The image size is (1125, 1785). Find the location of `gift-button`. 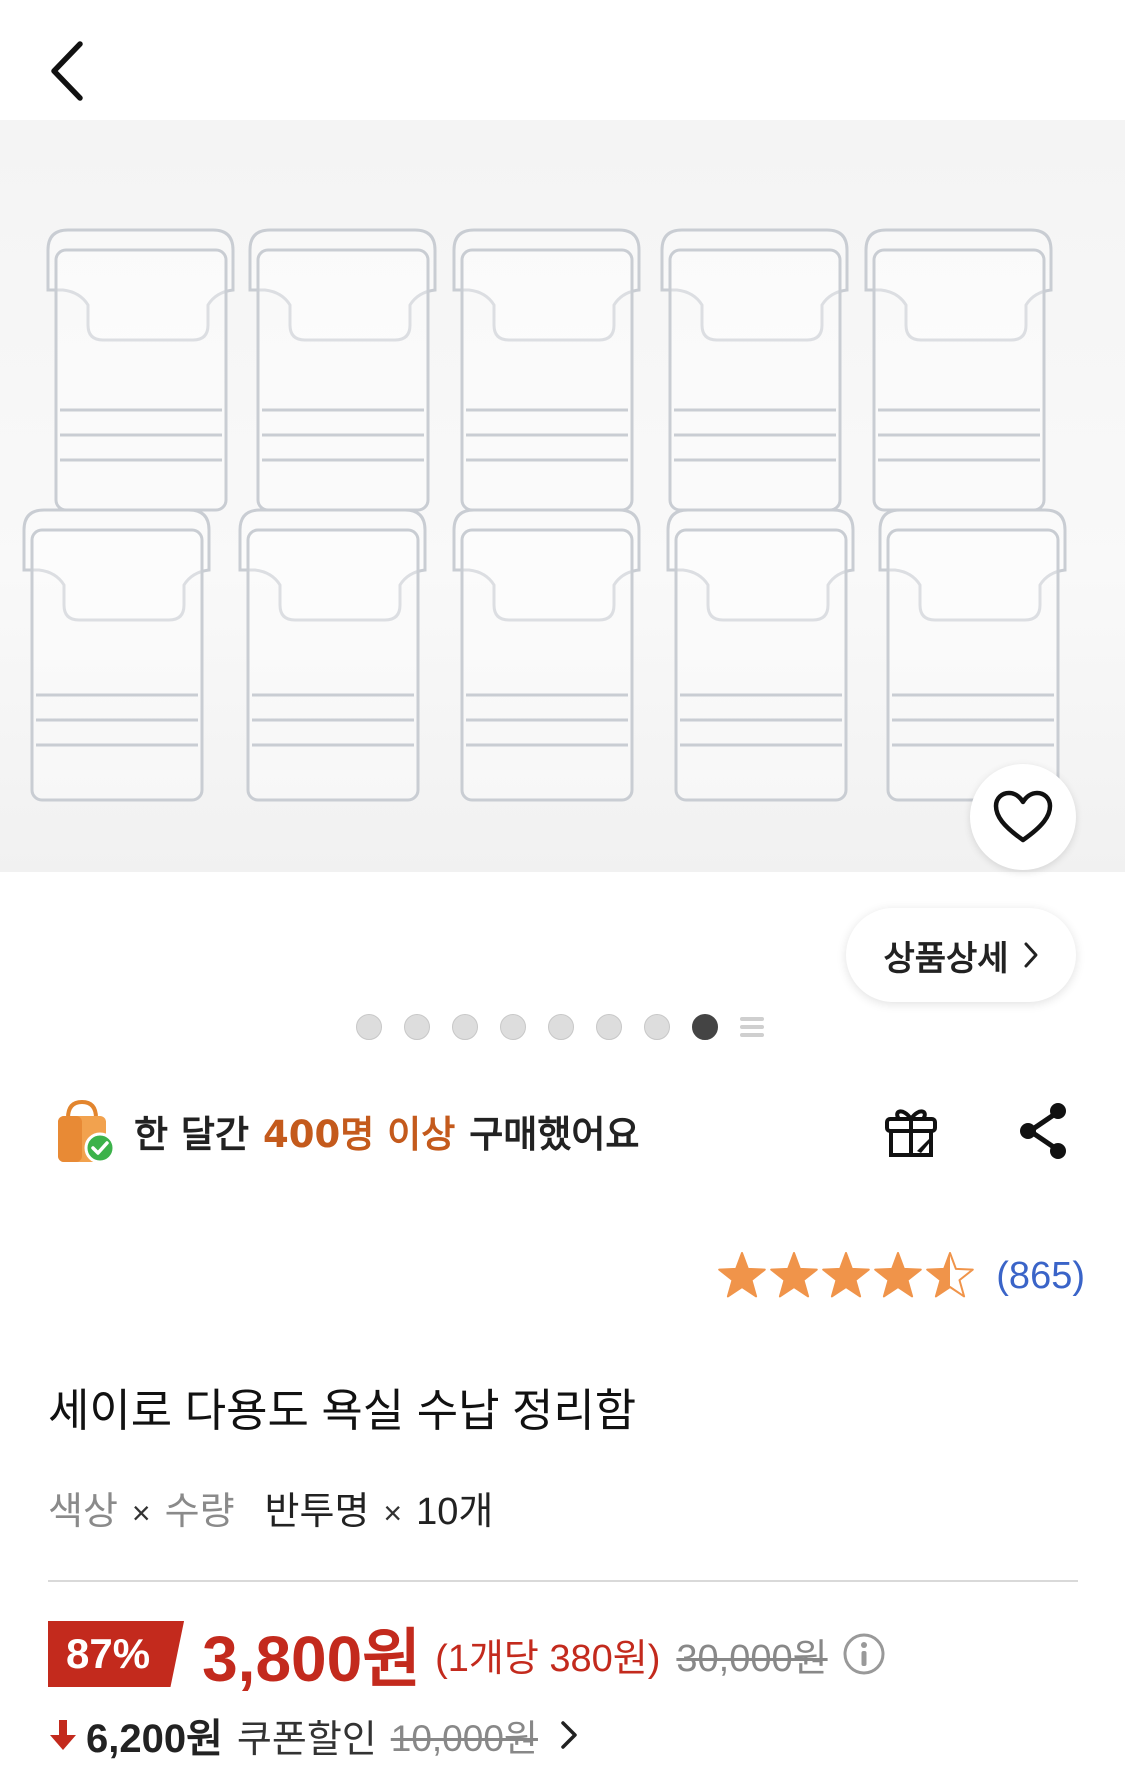

gift-button is located at coordinates (911, 1131).